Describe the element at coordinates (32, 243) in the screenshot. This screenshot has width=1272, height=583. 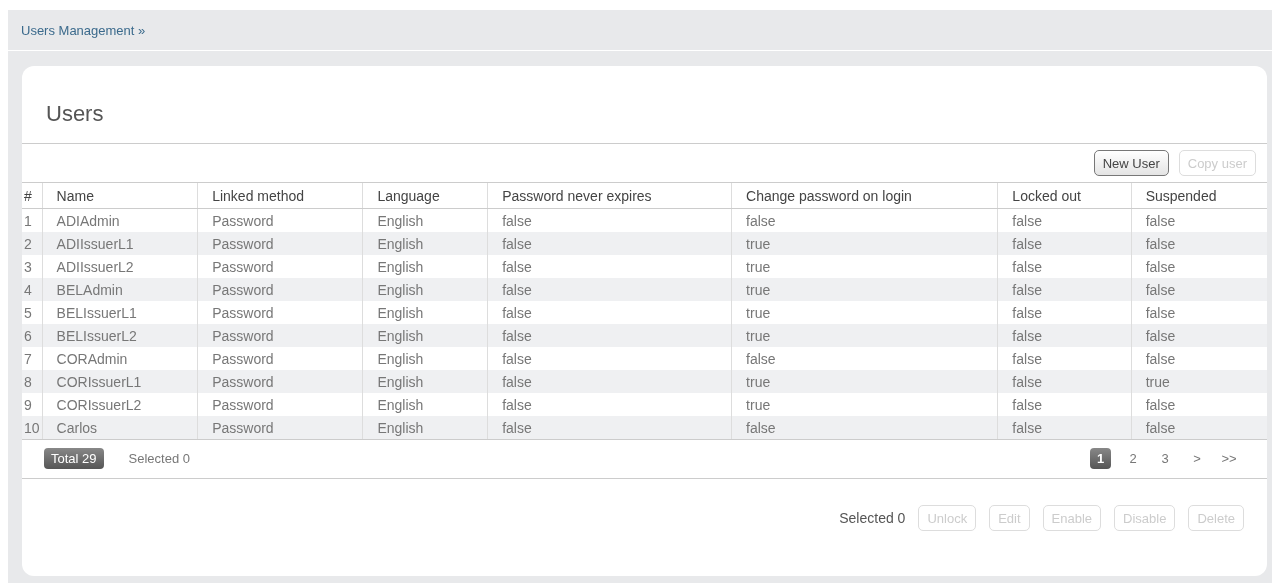
I see `row-number: 2` at that location.